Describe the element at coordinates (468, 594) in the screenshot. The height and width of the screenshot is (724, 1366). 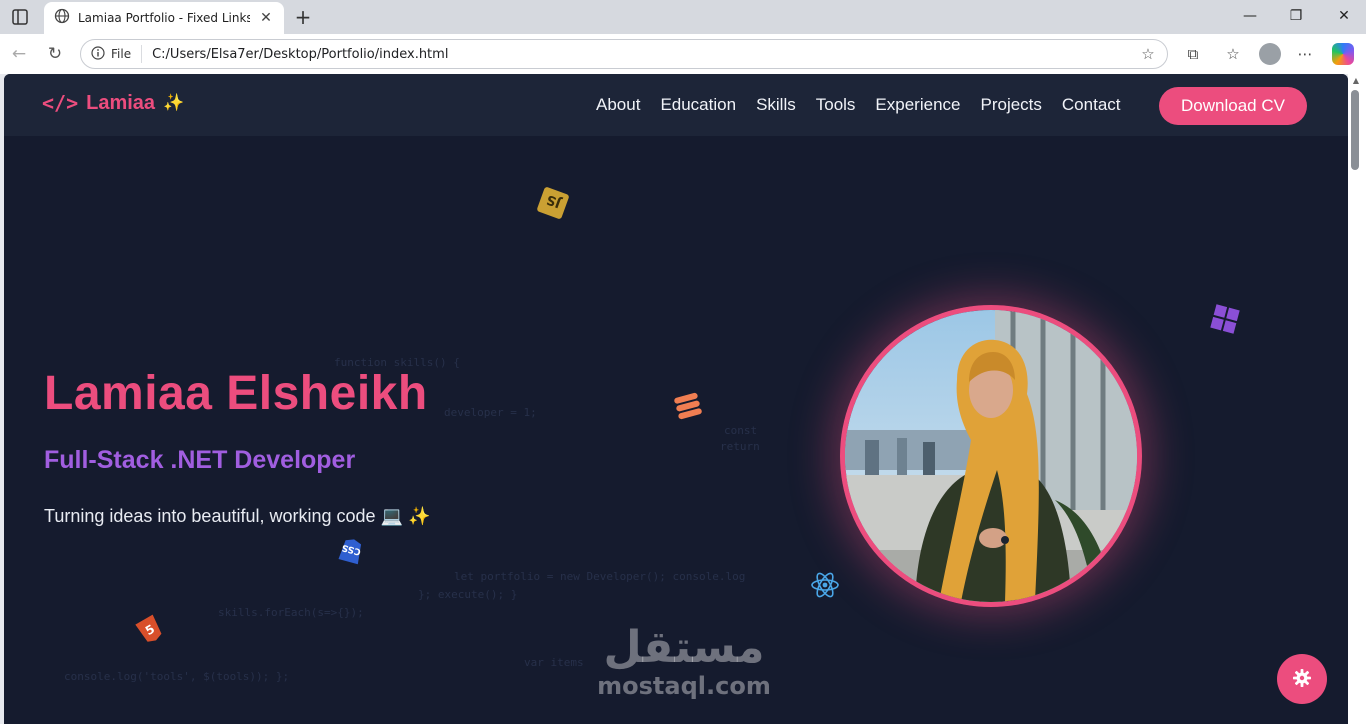
I see `code-decoration: }; execute(); }` at that location.